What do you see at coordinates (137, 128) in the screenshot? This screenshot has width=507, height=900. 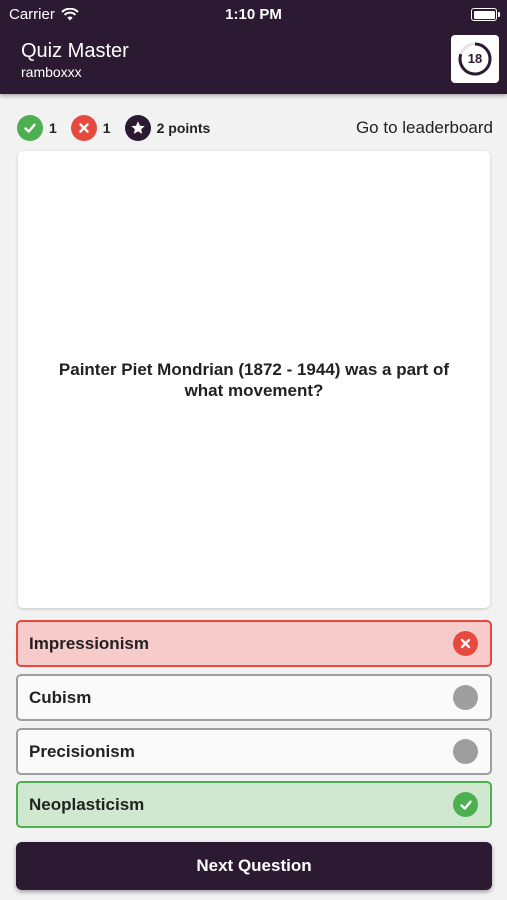 I see `star-circle-icon` at bounding box center [137, 128].